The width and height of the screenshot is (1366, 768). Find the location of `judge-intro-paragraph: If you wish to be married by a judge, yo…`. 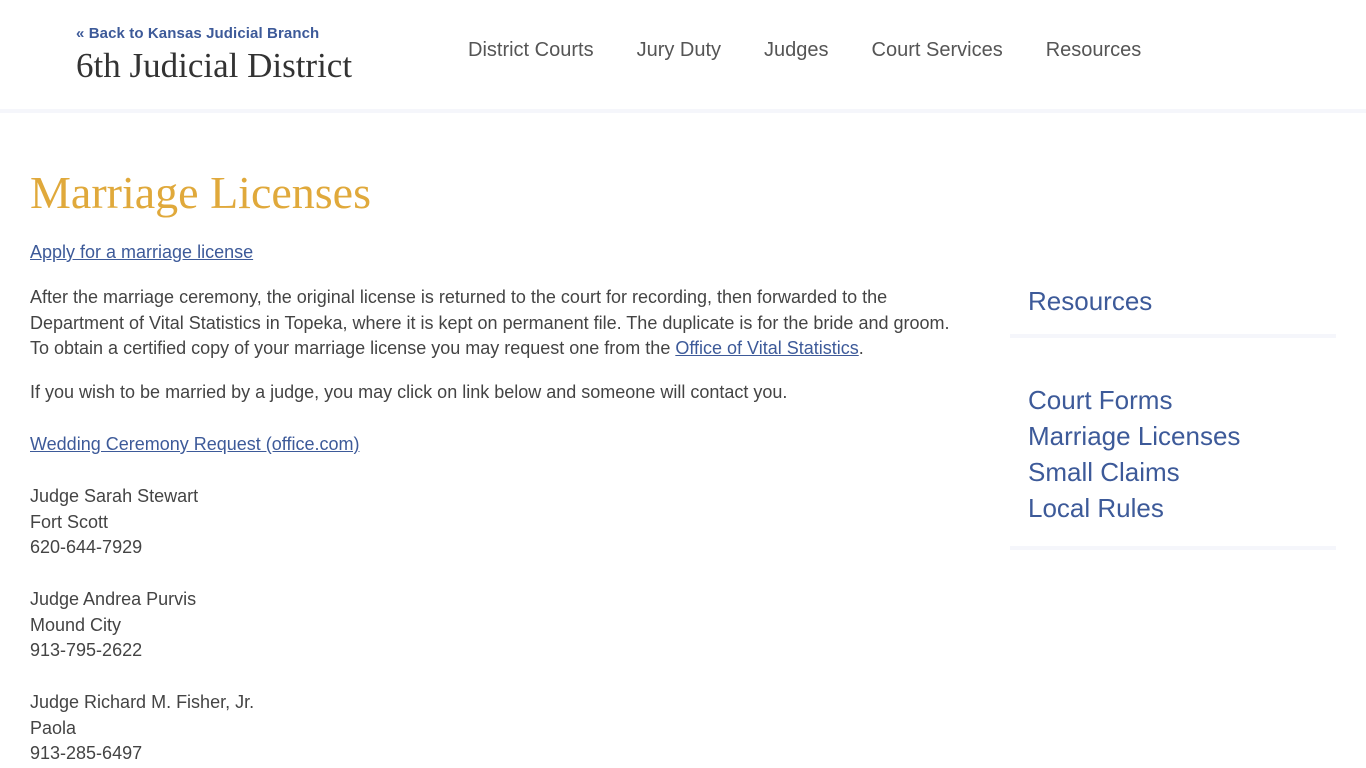

judge-intro-paragraph: If you wish to be married by a judge, yo… is located at coordinates (409, 392).